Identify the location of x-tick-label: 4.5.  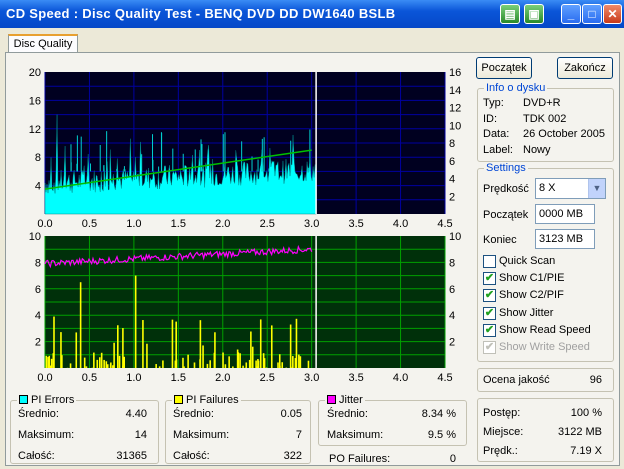
(444, 378).